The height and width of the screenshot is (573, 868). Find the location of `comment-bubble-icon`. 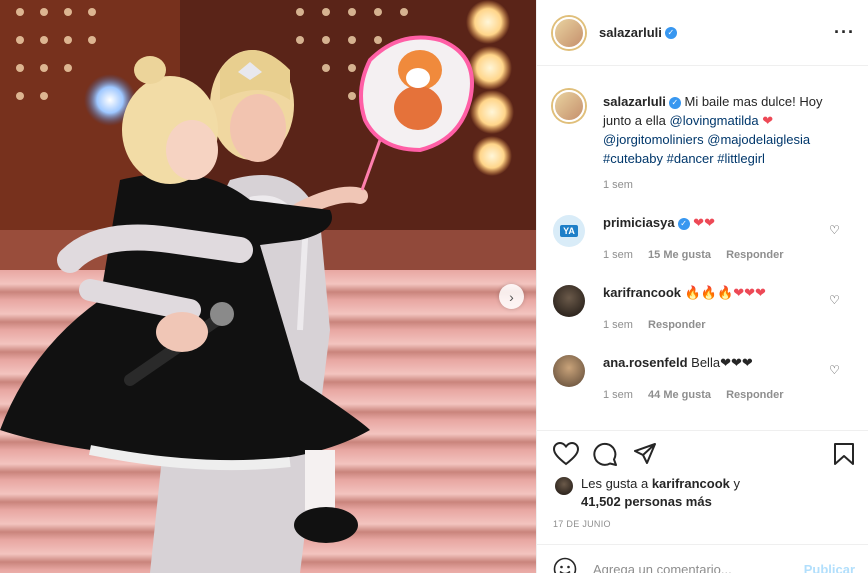

comment-bubble-icon is located at coordinates (605, 454).